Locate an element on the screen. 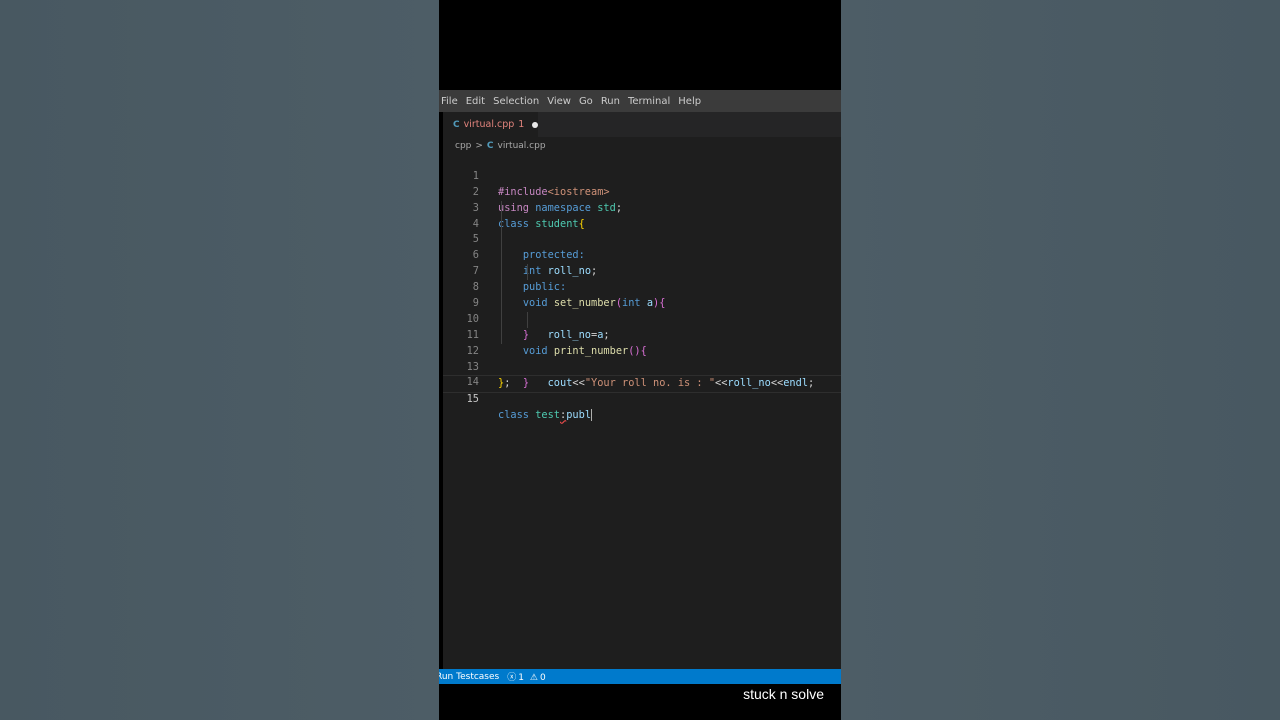  code-line: 13 }; is located at coordinates (642, 366).